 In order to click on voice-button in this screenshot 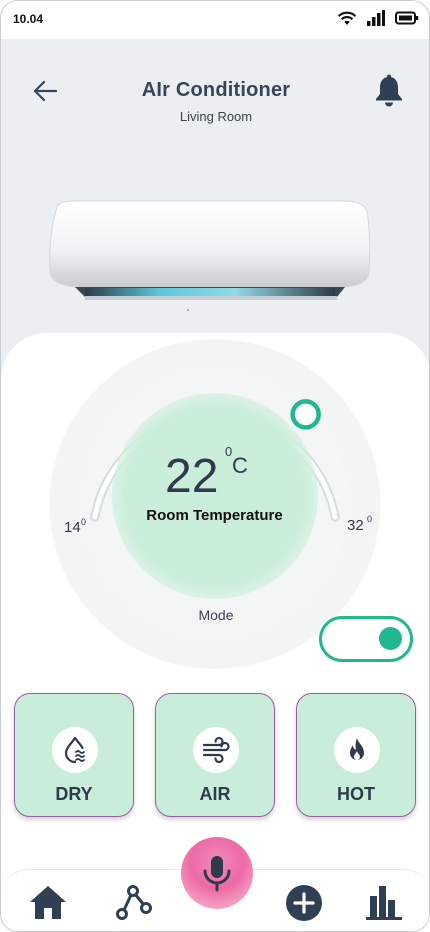, I will do `click(217, 873)`.